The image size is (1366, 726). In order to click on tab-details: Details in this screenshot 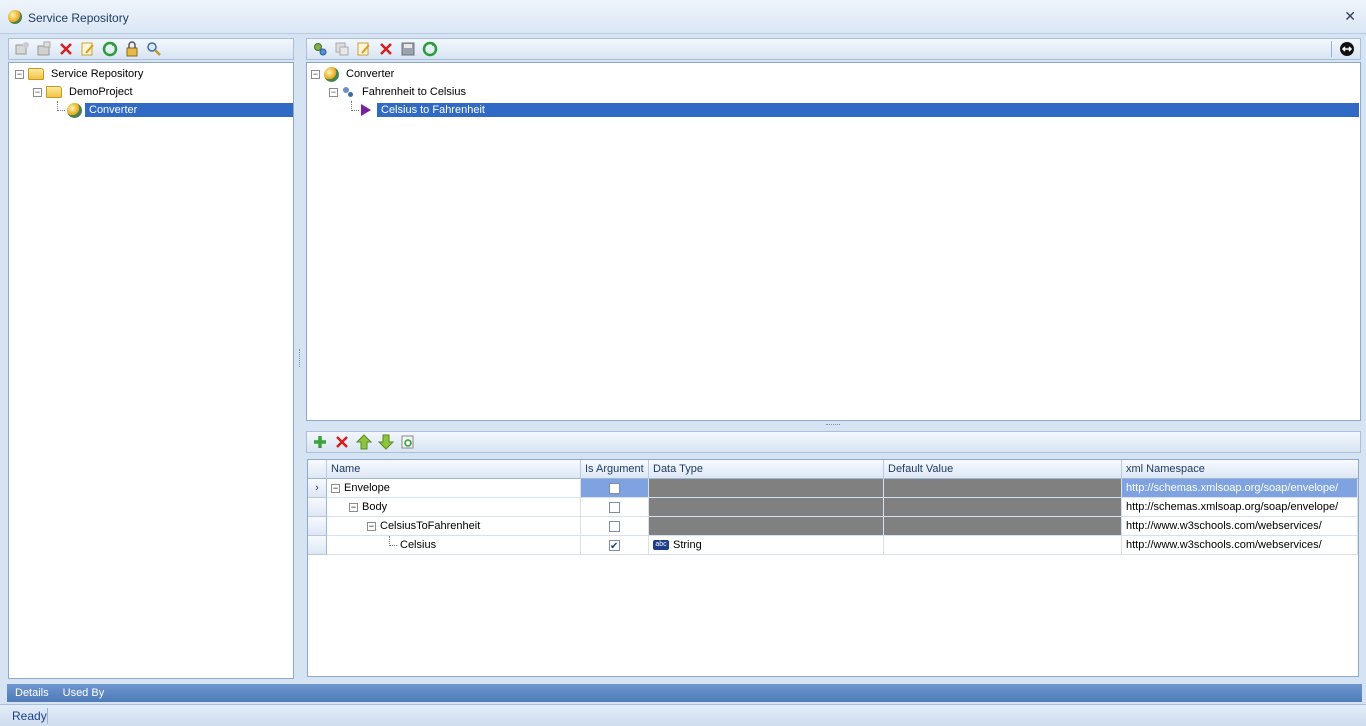, I will do `click(32, 693)`.